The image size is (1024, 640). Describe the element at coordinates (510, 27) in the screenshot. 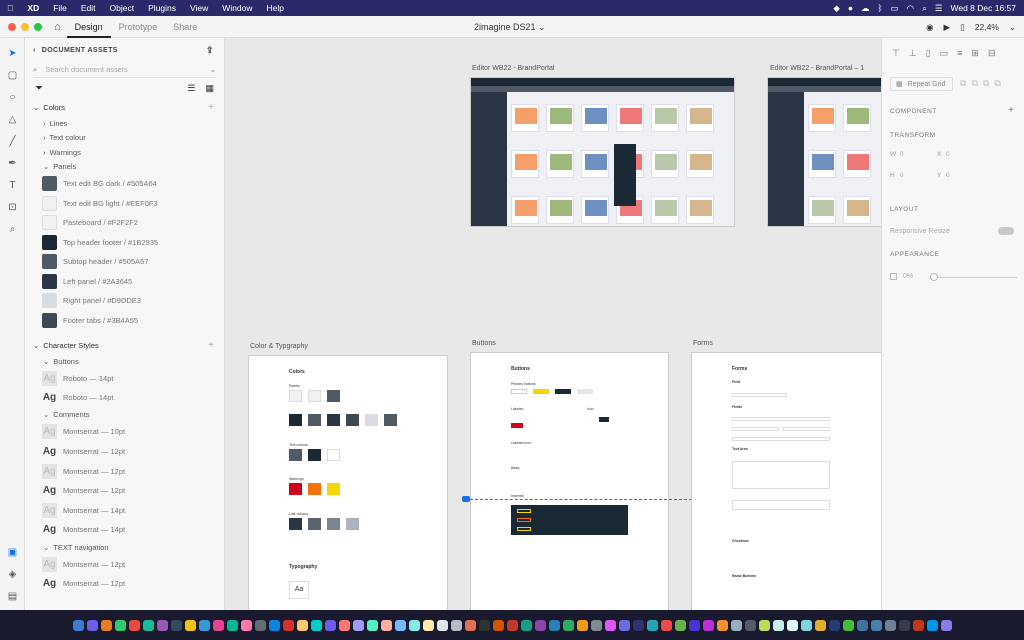

I see `document-title: 2imagine DS21 ⌄` at that location.